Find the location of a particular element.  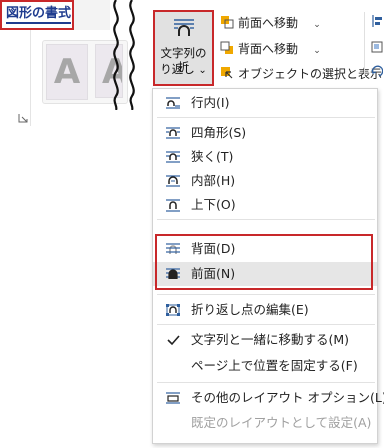

menu-item-set-default-layout: 既定のレイアウトとして設定(A) is located at coordinates (265, 423).